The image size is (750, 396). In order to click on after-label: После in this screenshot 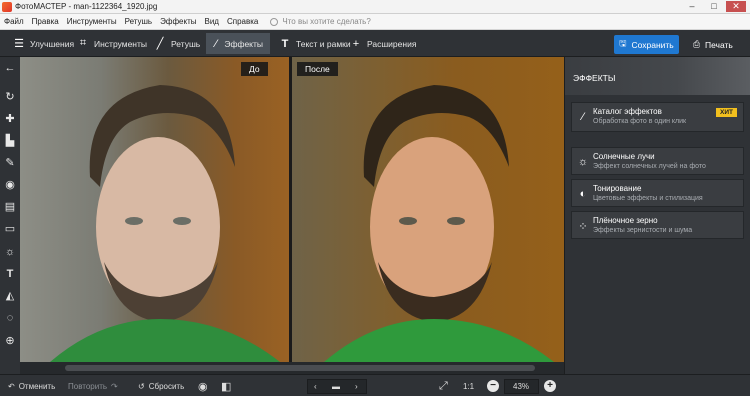, I will do `click(317, 69)`.